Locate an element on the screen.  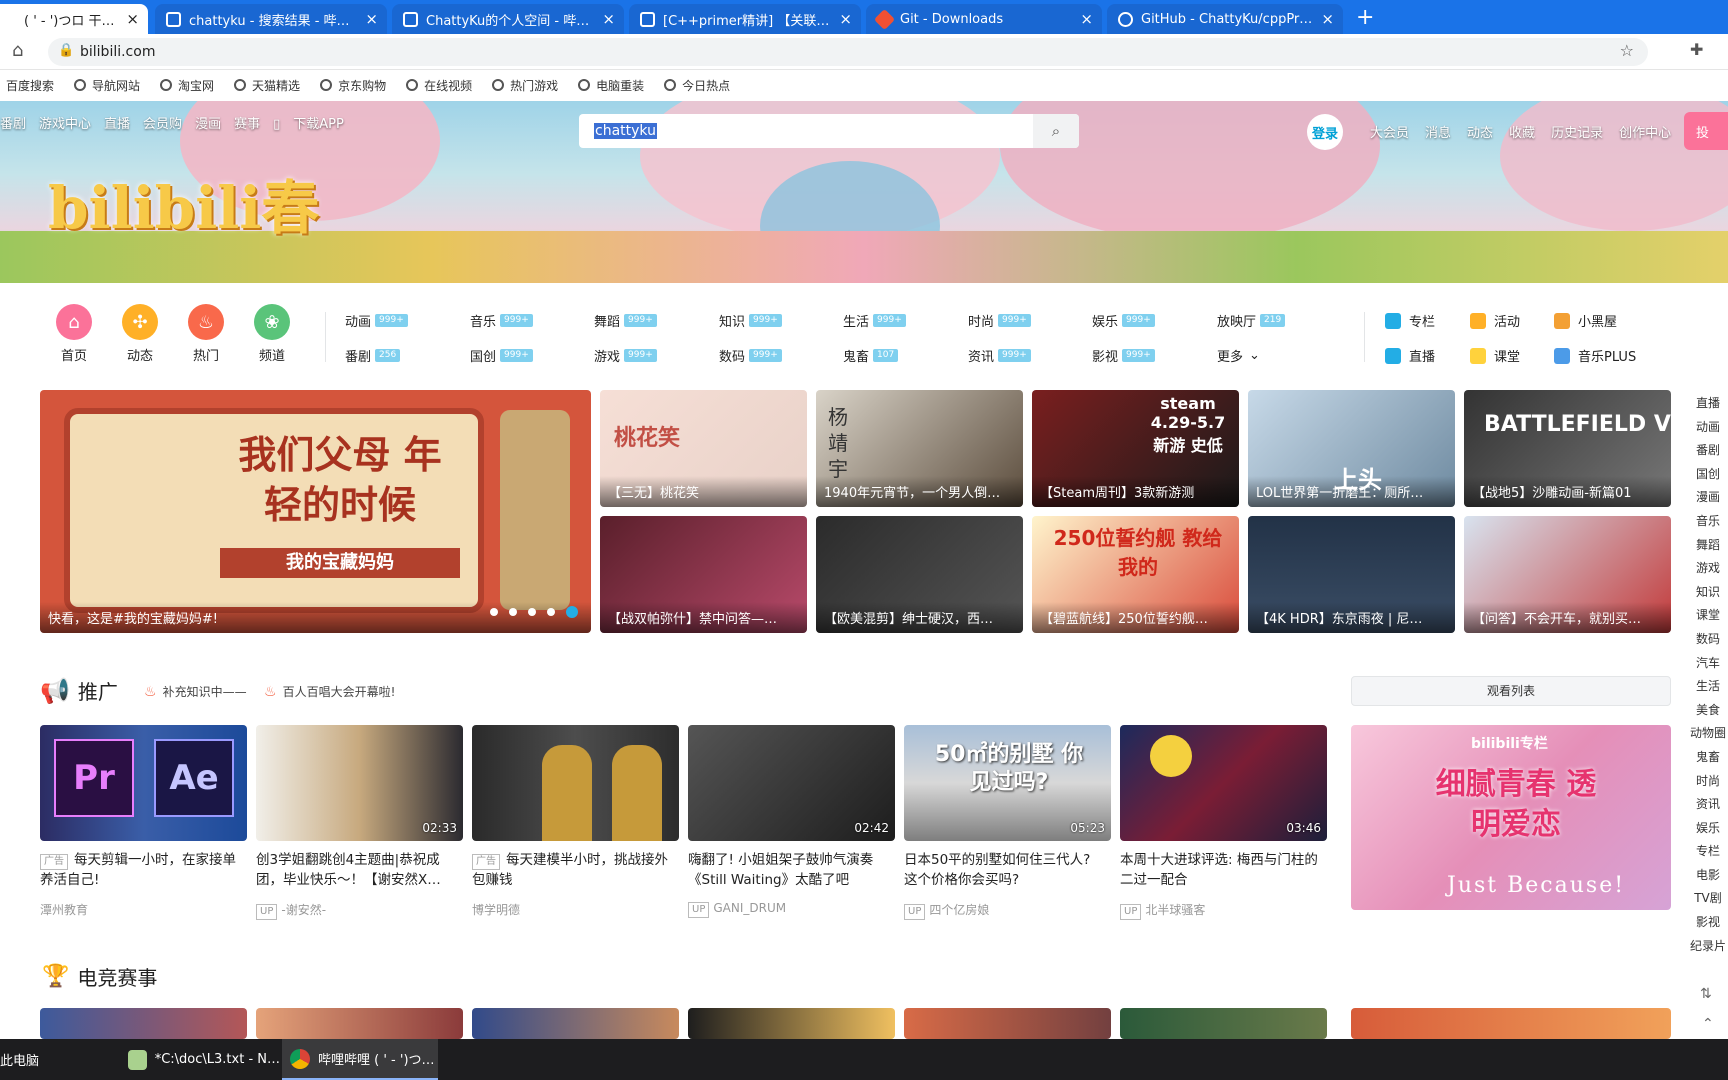
rail-item: 知识 is located at coordinates (1708, 593).